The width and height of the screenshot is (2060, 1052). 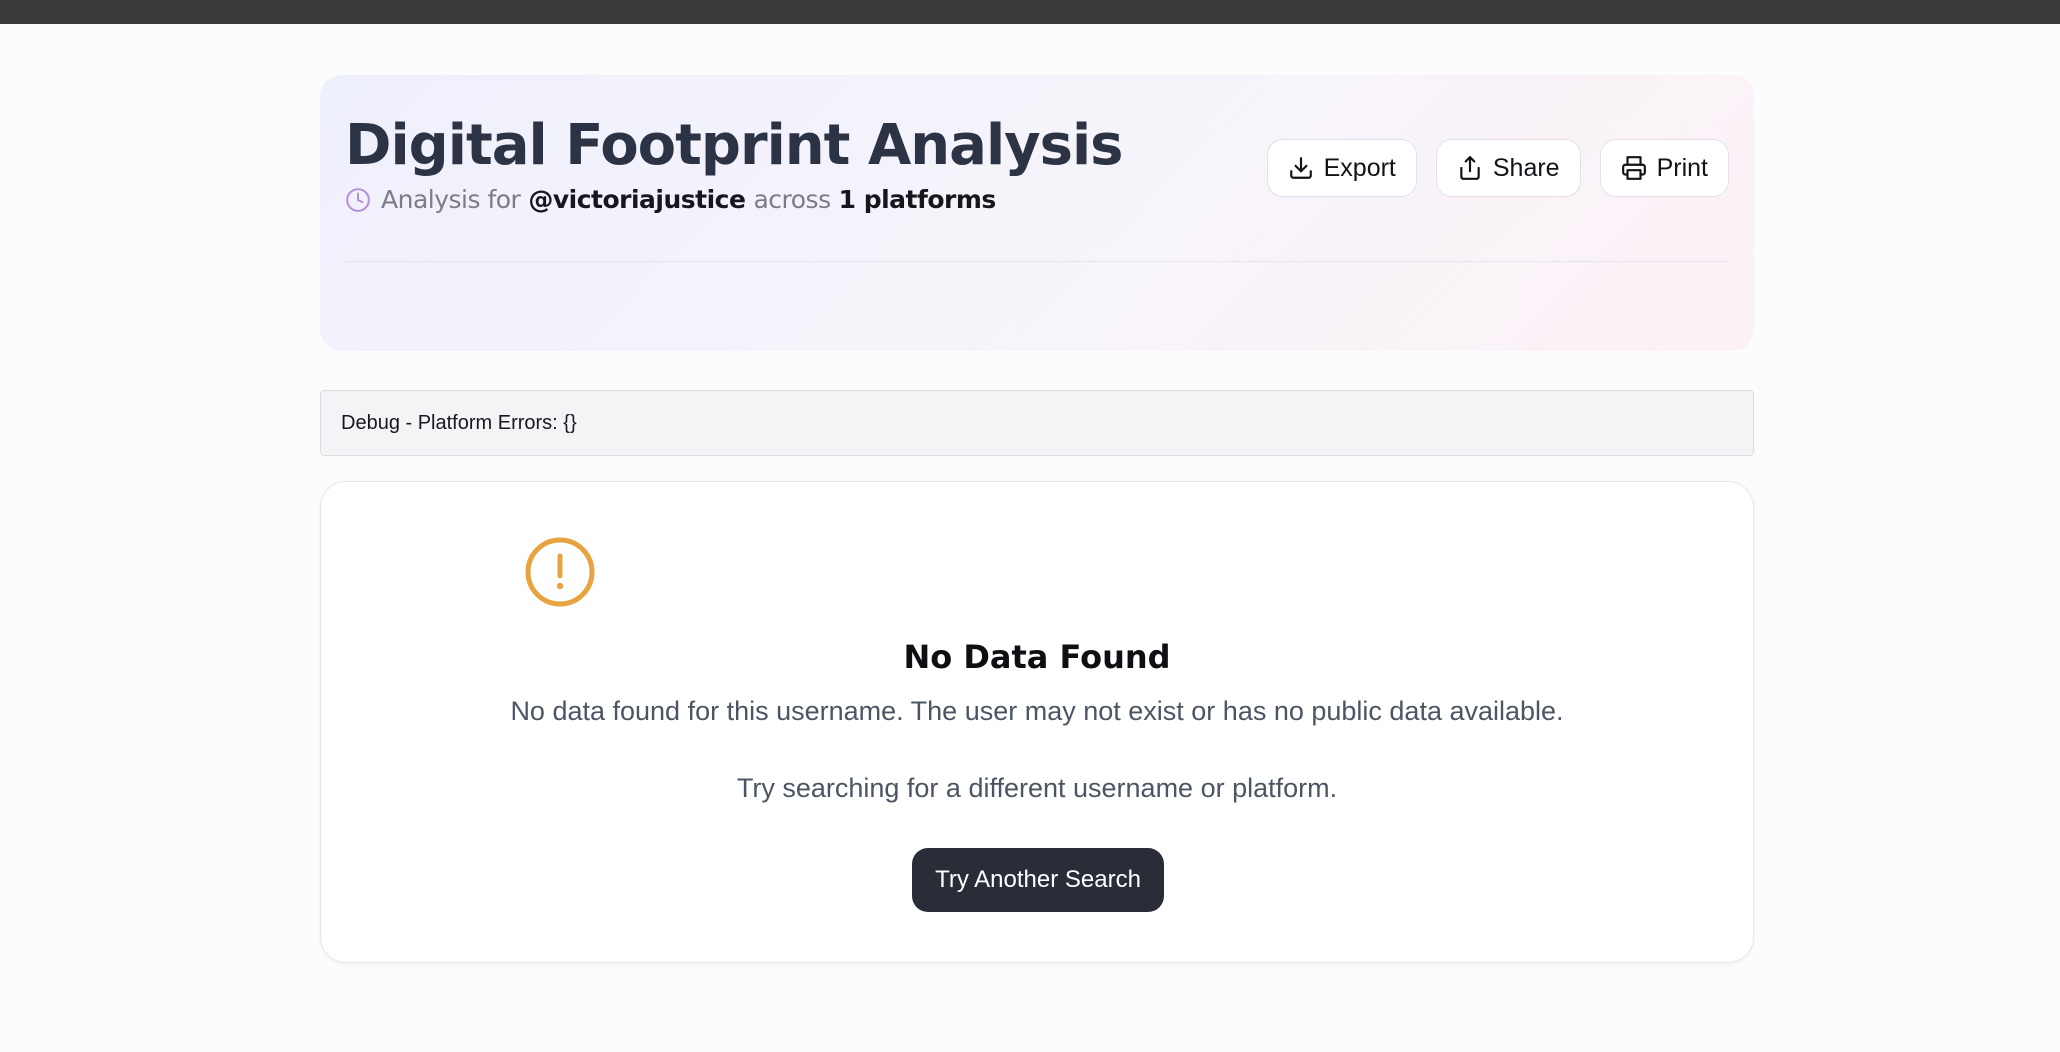 What do you see at coordinates (451, 199) in the screenshot?
I see `subtitle-prefix: Analysis for` at bounding box center [451, 199].